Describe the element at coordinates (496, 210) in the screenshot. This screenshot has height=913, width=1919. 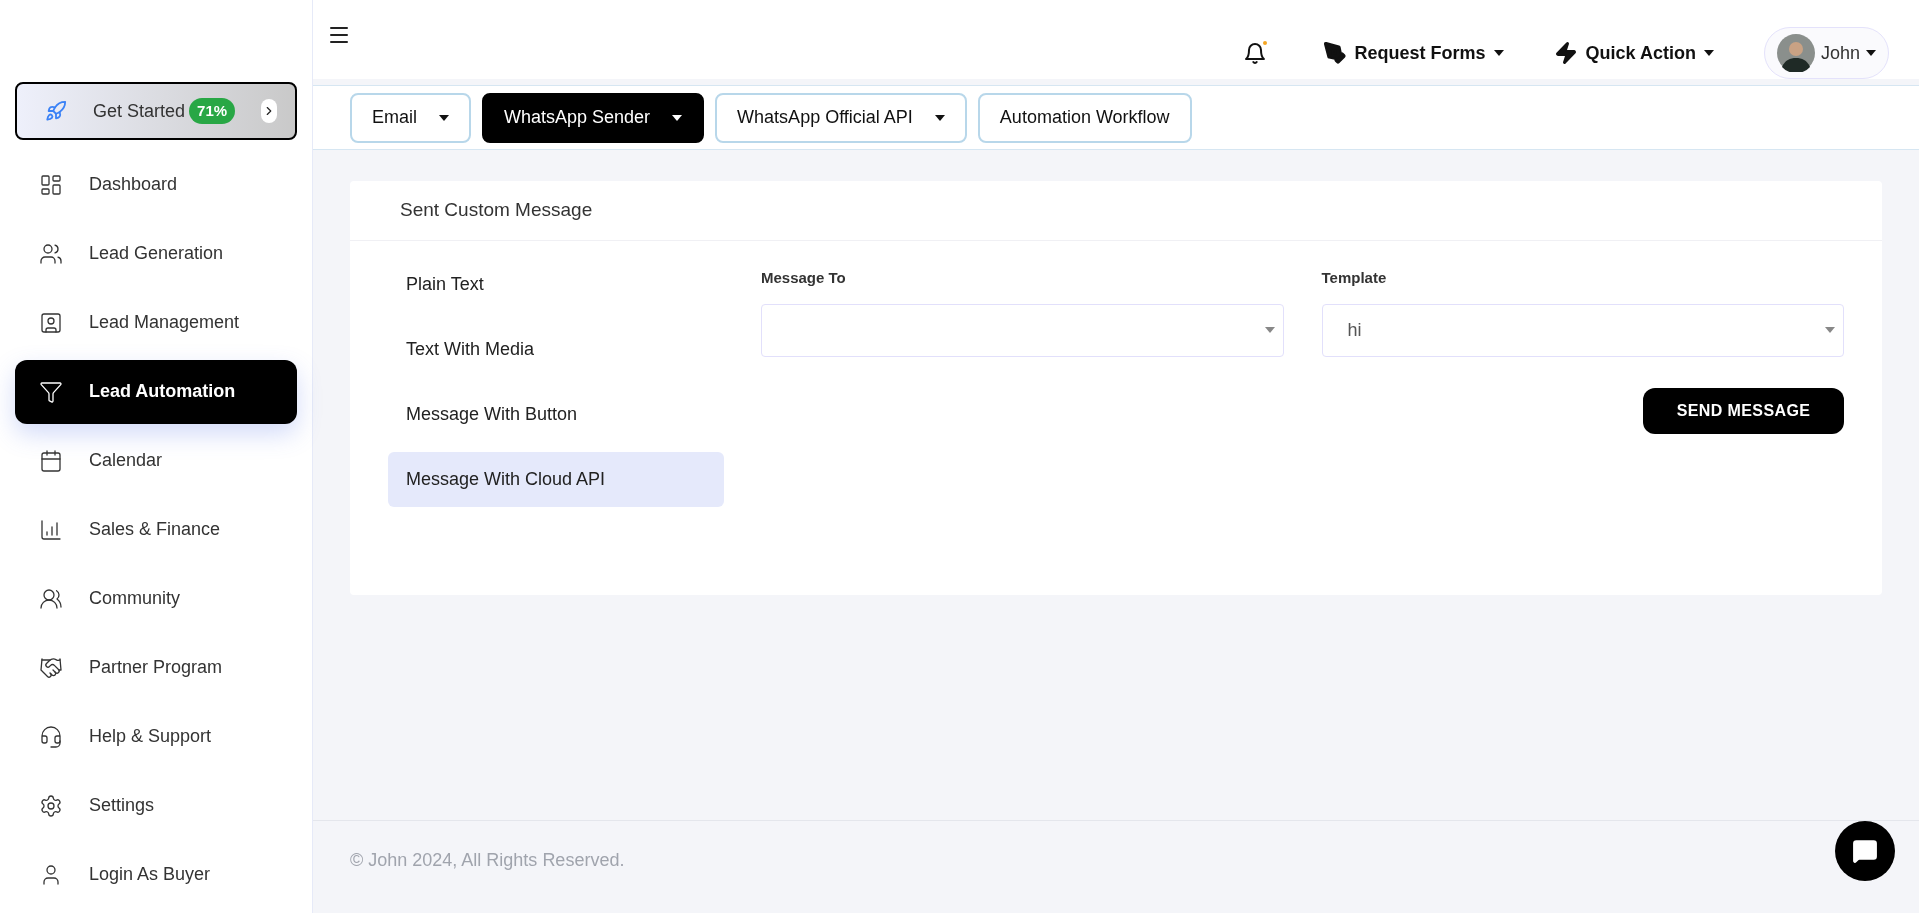
I see `card-title: Sent Custom Message` at that location.